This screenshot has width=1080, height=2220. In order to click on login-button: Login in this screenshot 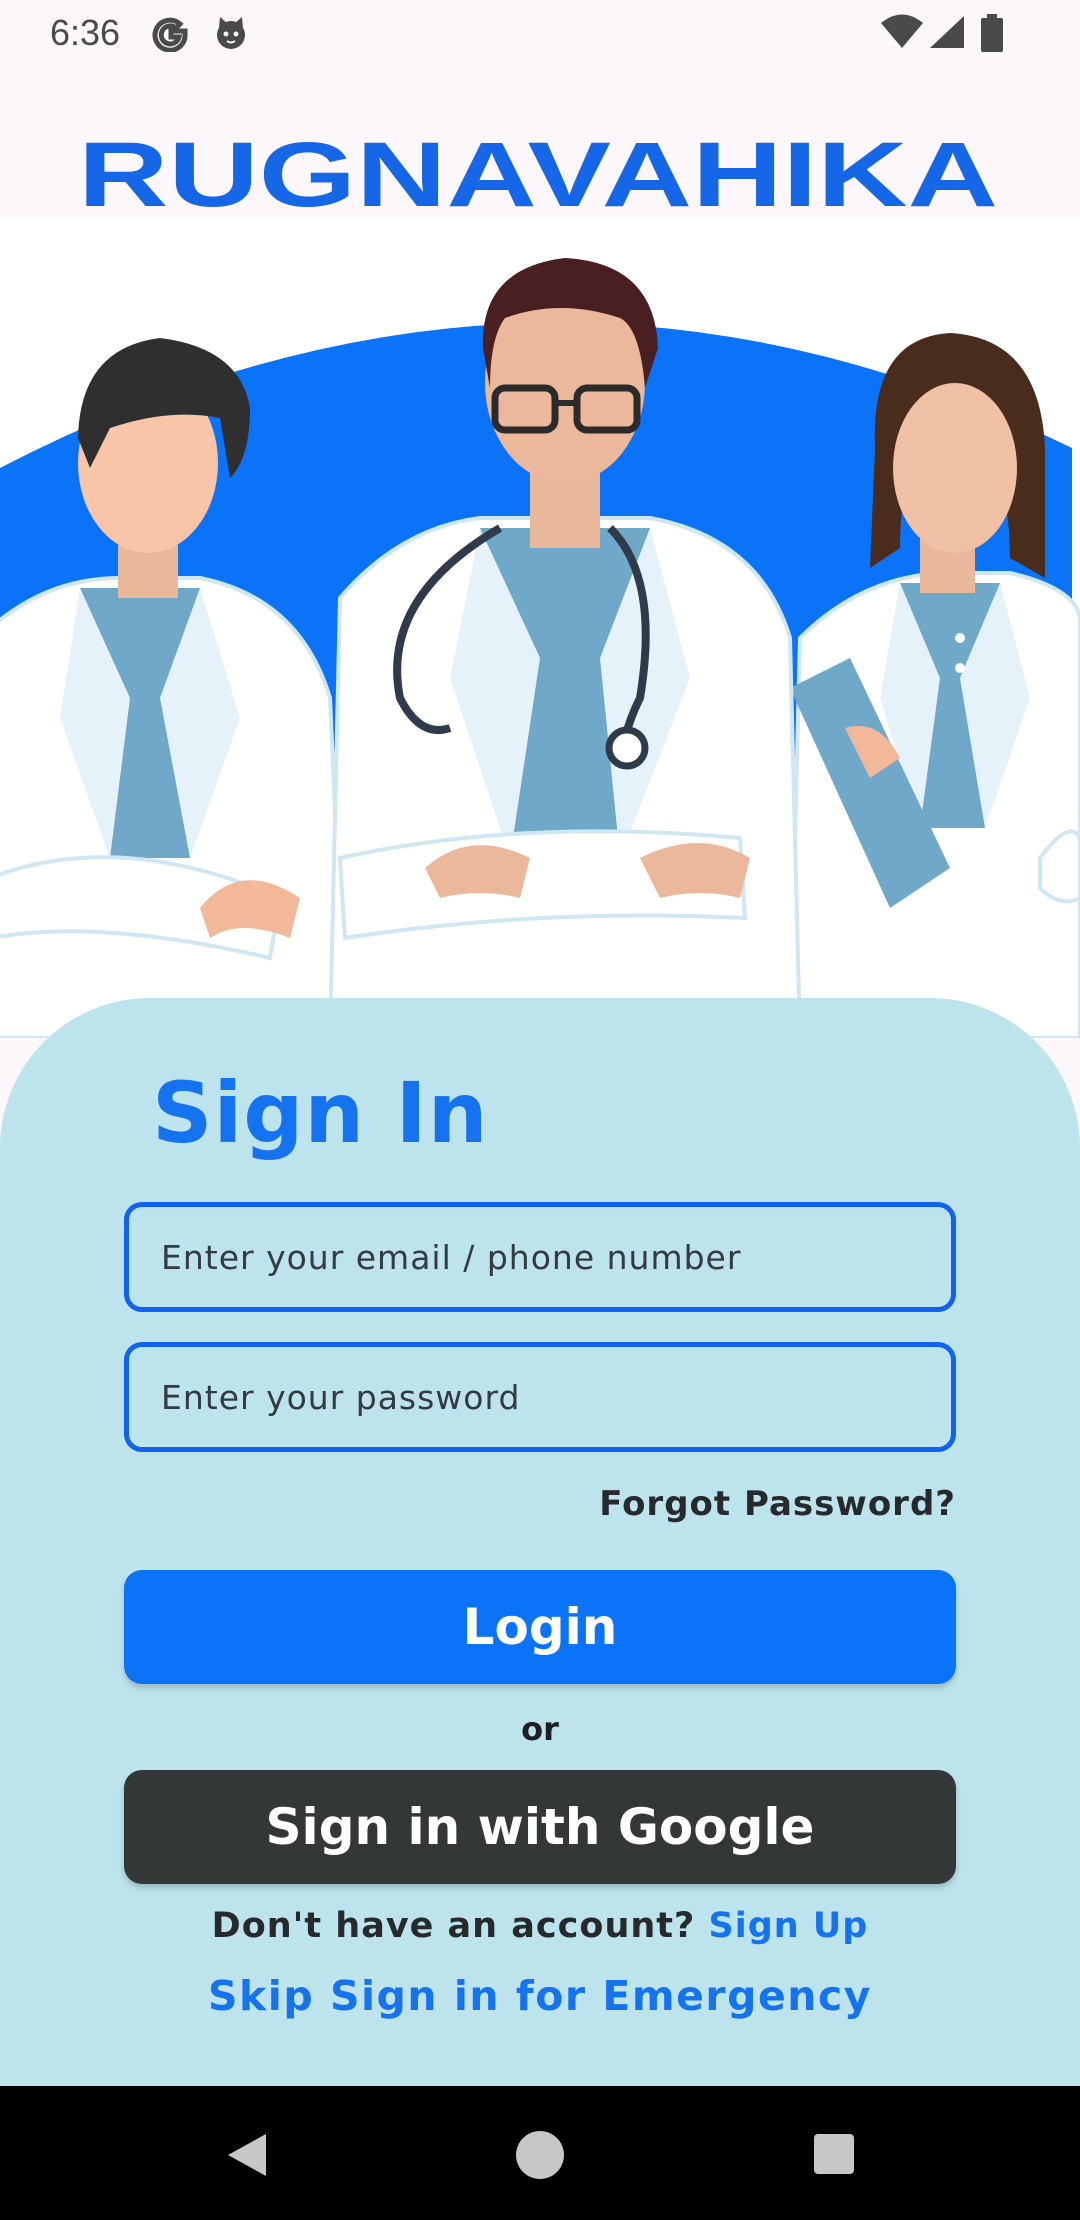, I will do `click(540, 1627)`.